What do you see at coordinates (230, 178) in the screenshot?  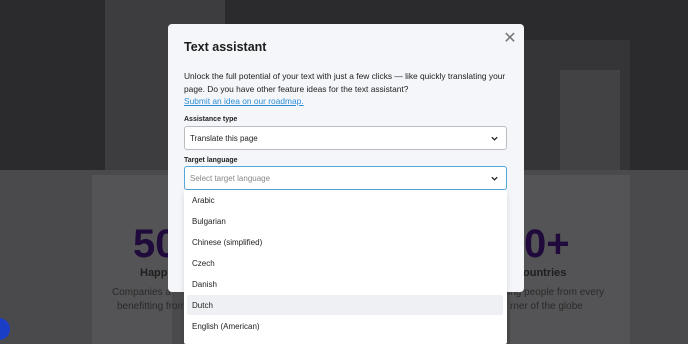 I see `target-language-placeholder: Select target language` at bounding box center [230, 178].